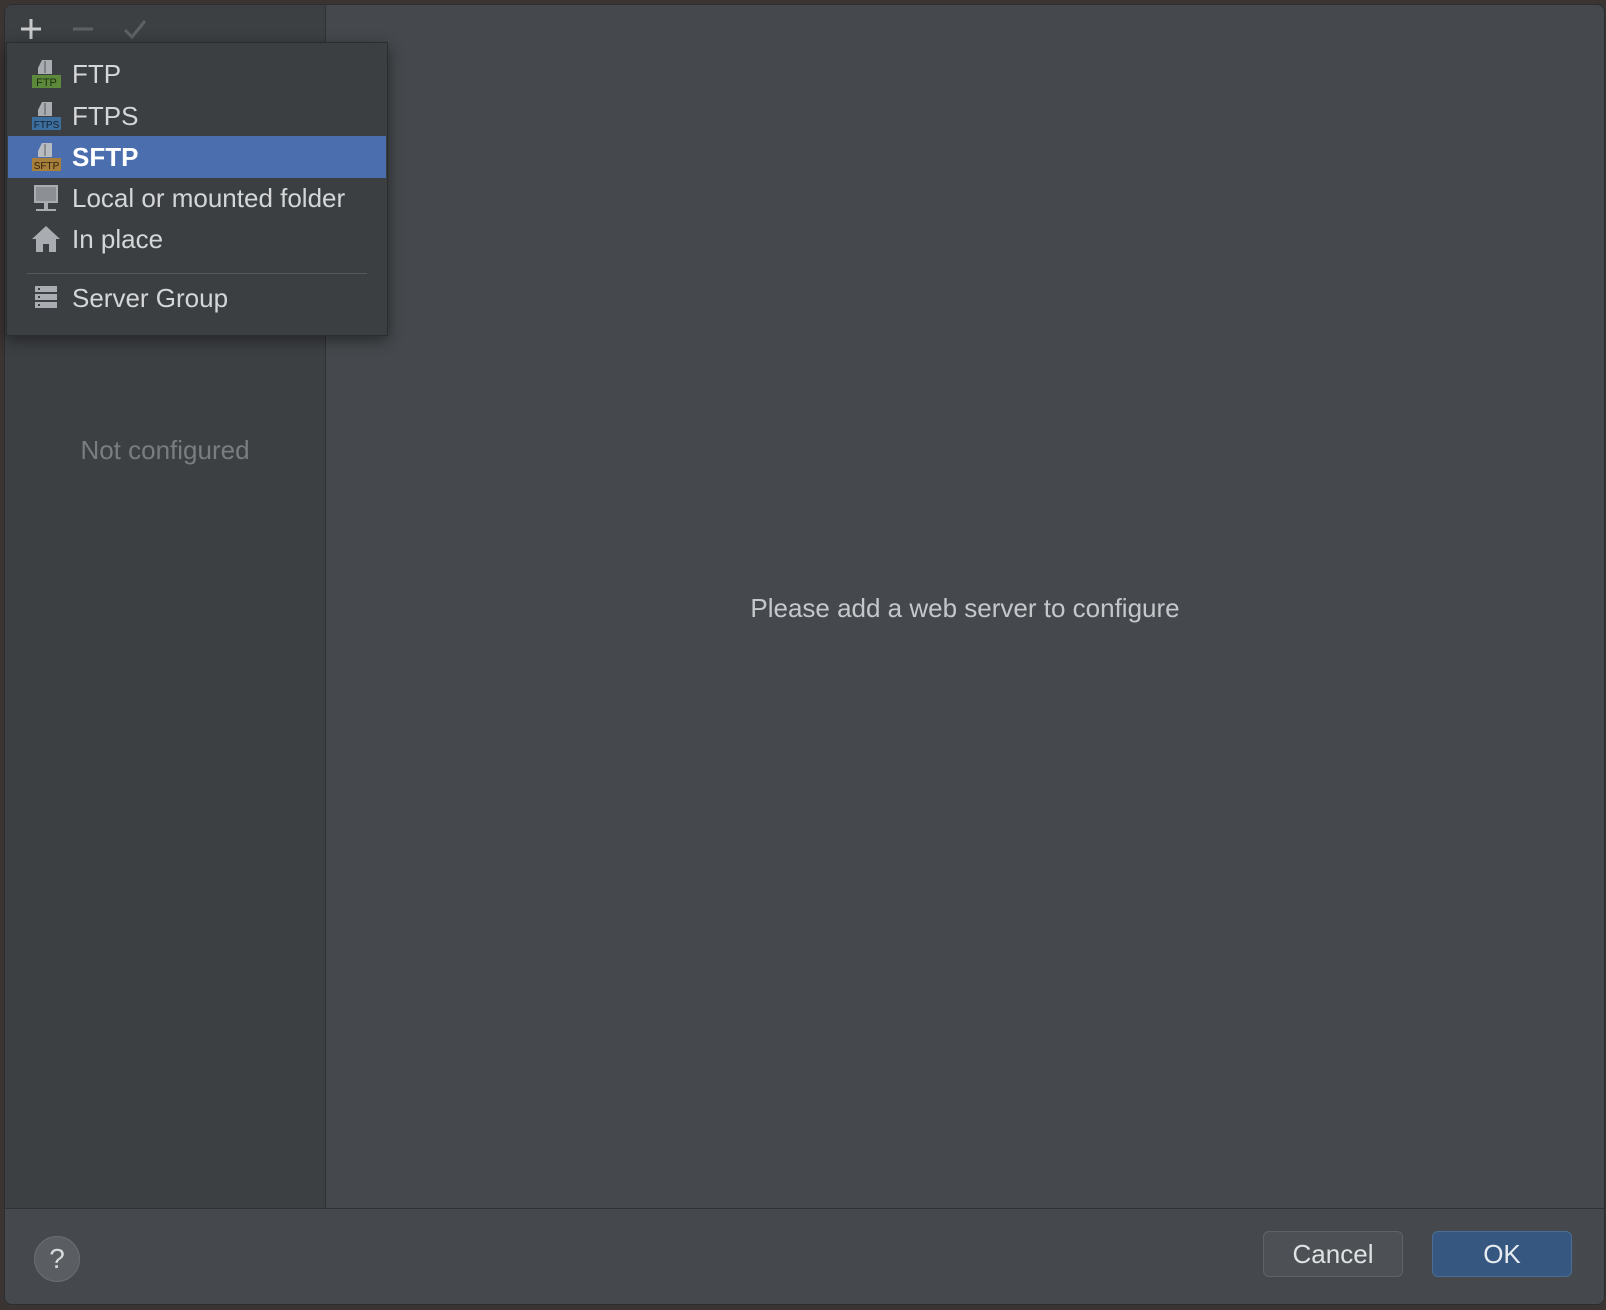 Image resolution: width=1606 pixels, height=1310 pixels. Describe the element at coordinates (150, 297) in the screenshot. I see `menu-item-label: Server Group` at that location.